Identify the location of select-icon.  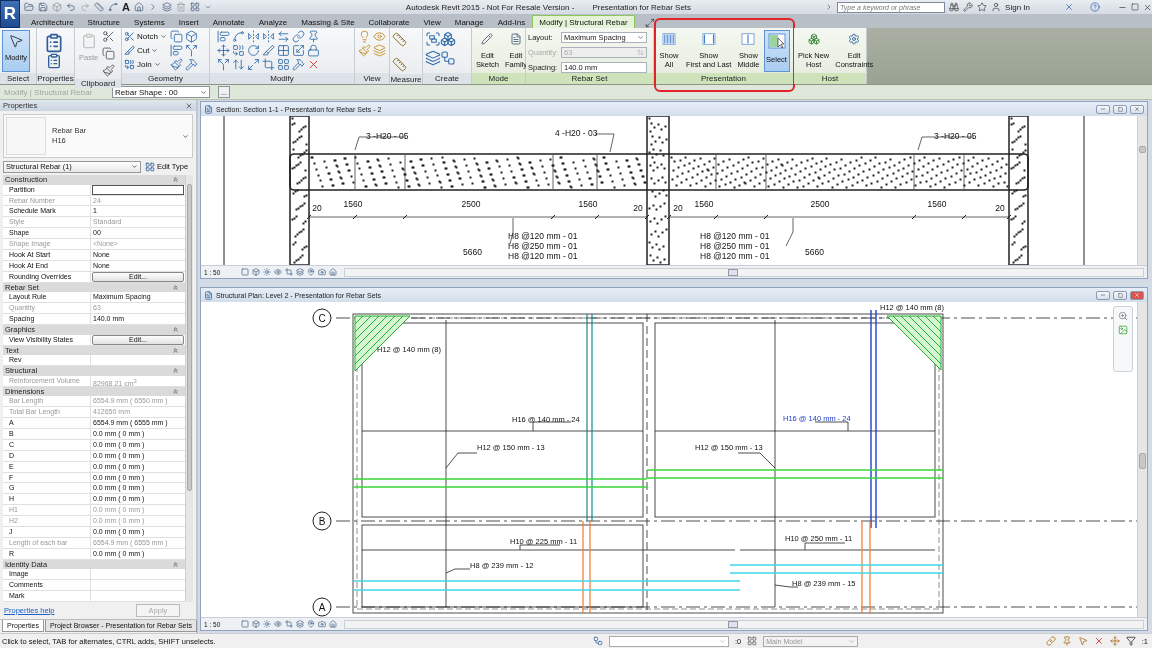
(1082, 641).